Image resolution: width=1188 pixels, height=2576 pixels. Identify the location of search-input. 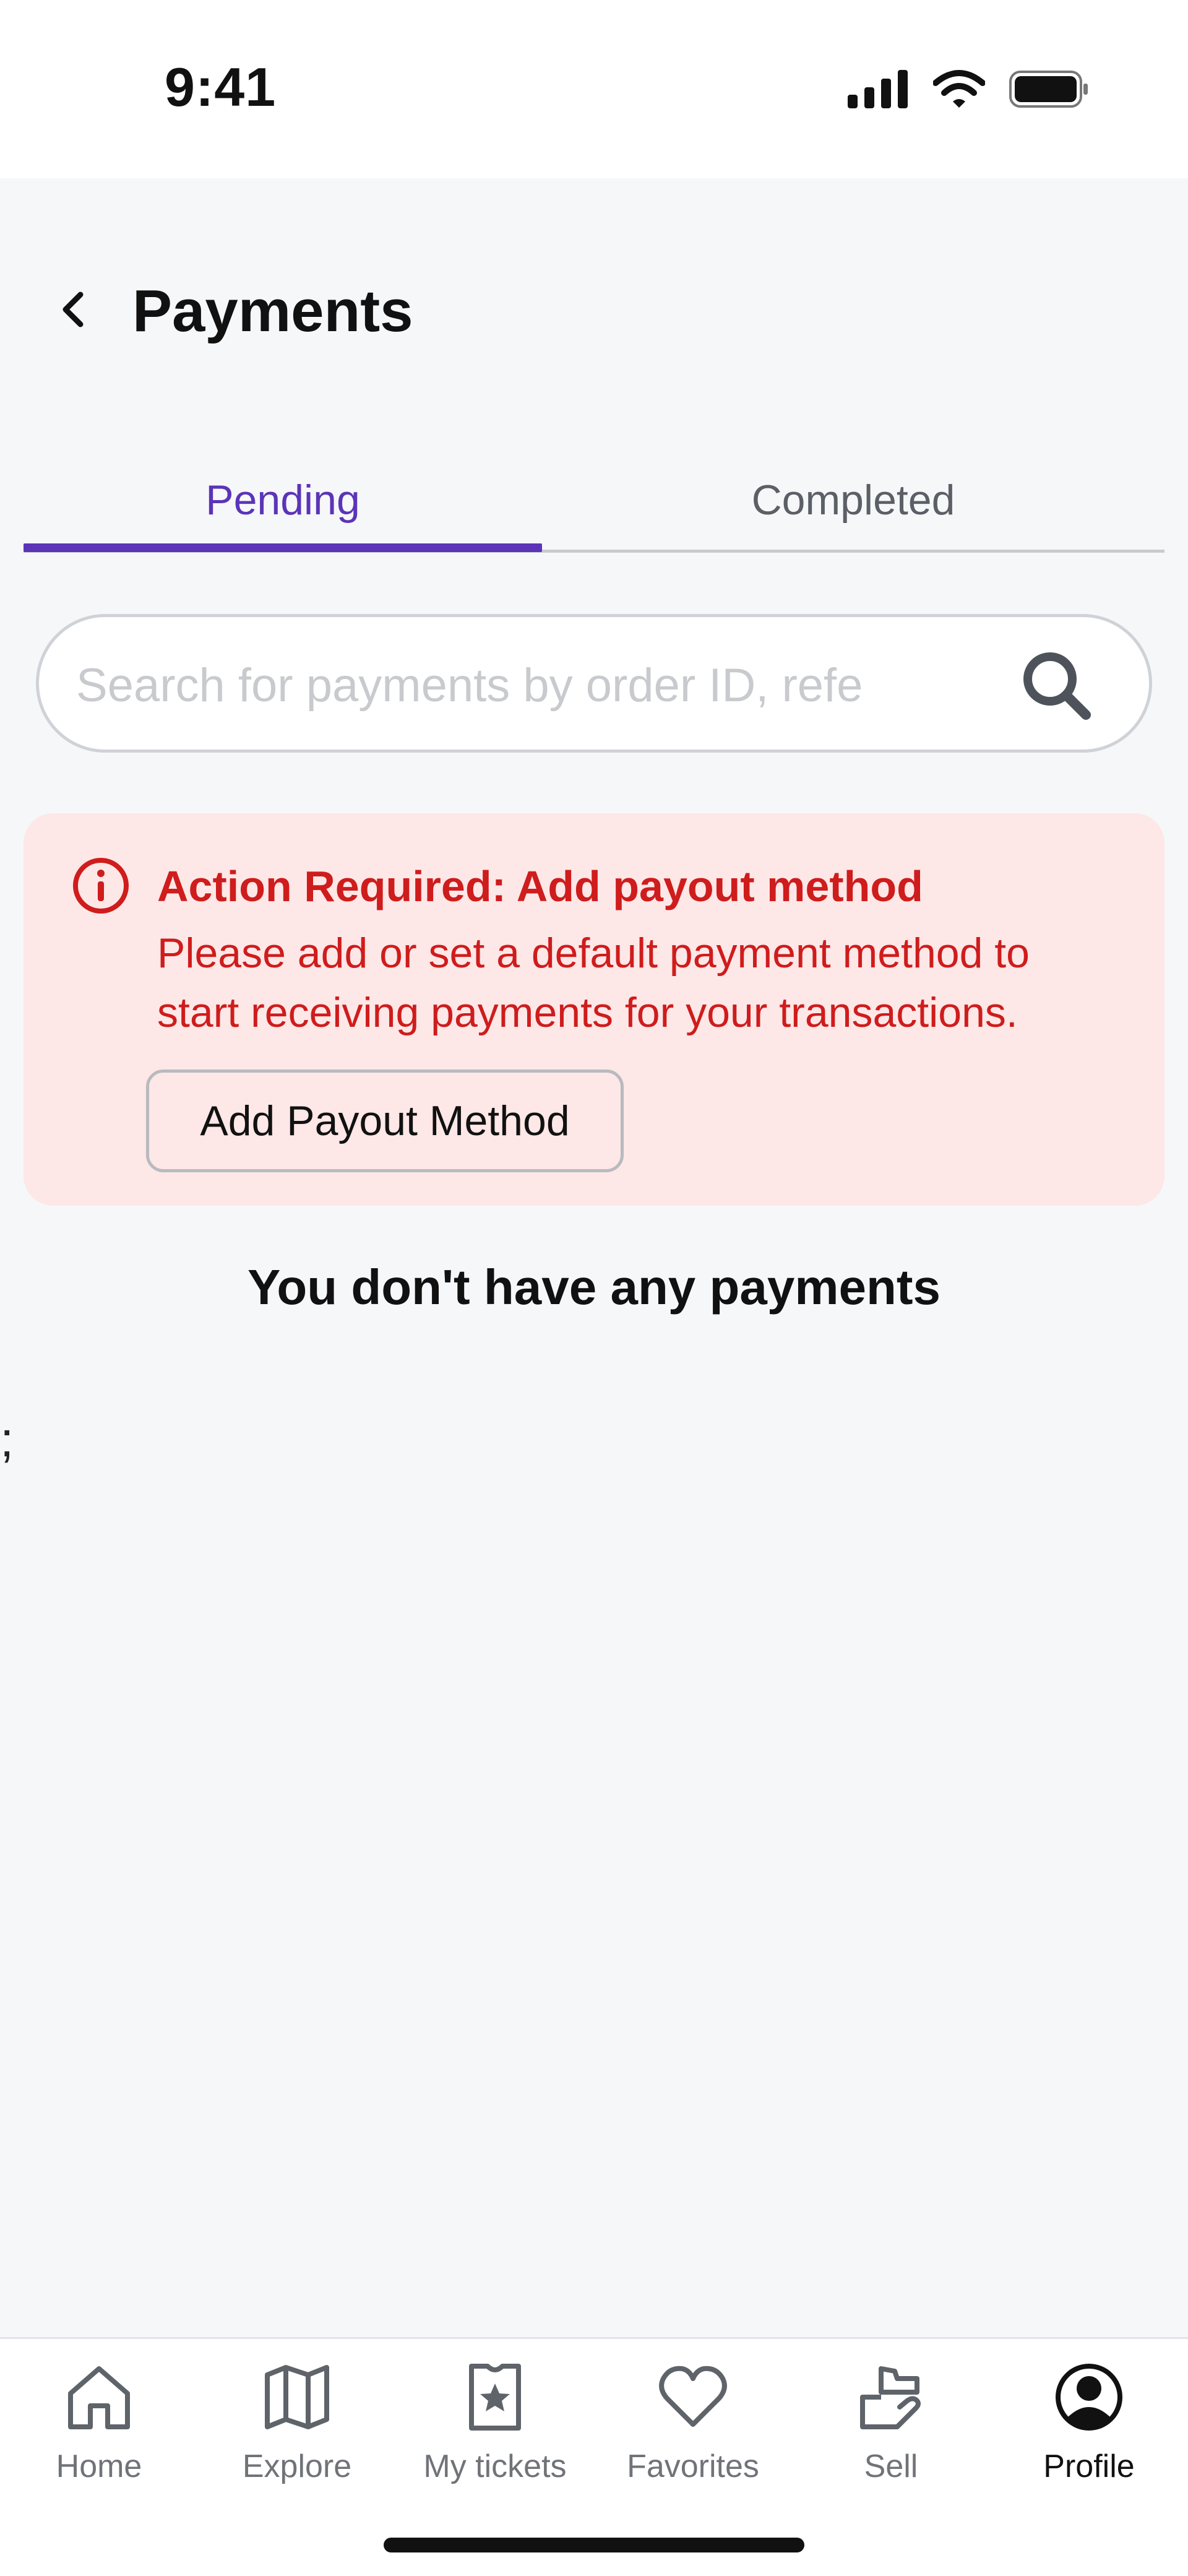
(521, 685).